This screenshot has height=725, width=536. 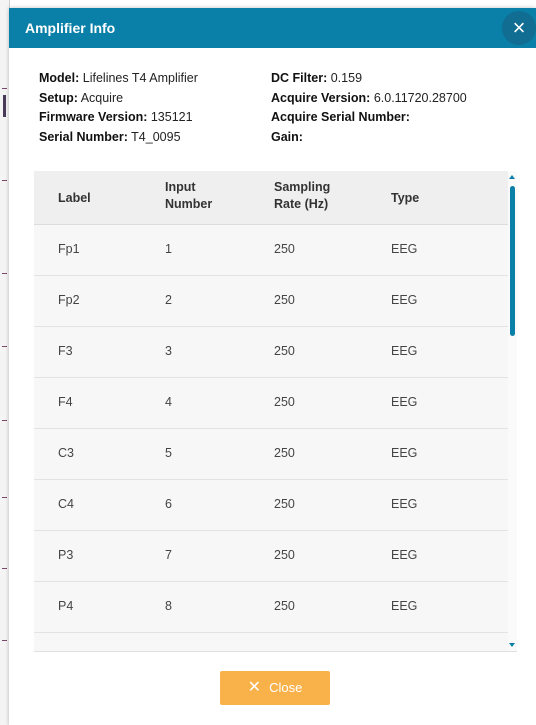 I want to click on close-button: ✕ Close, so click(x=275, y=688).